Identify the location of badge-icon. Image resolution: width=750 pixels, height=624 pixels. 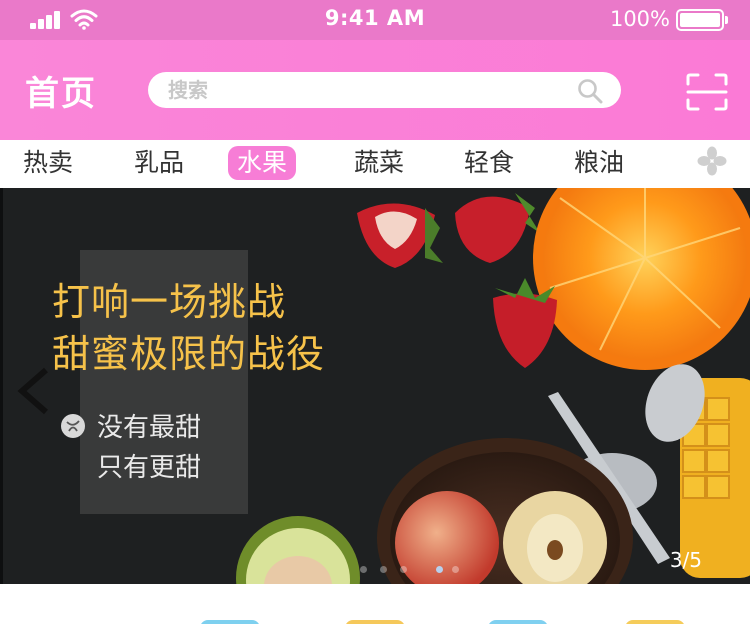
(73, 426).